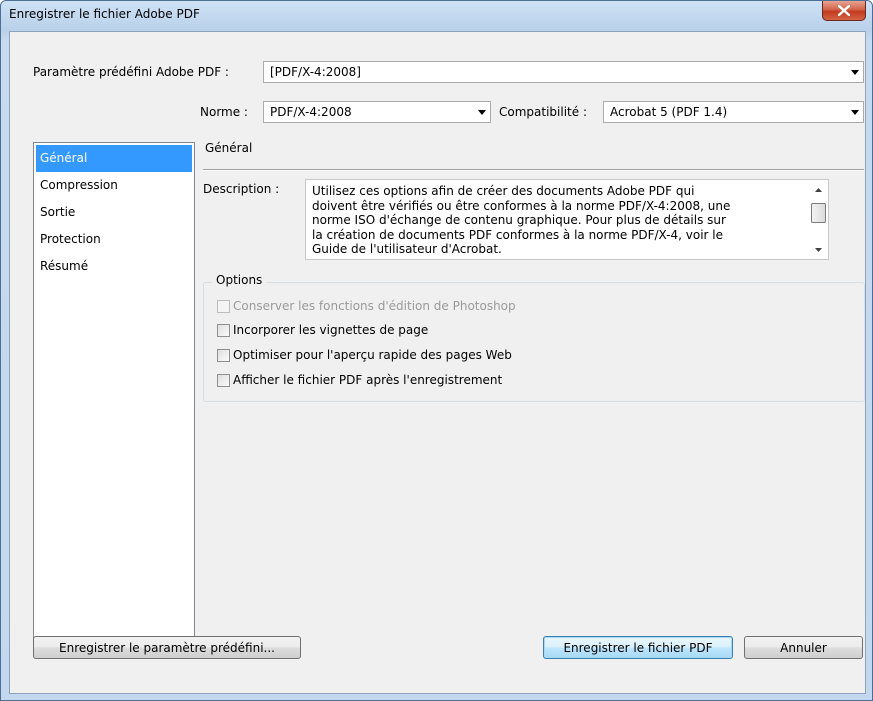  What do you see at coordinates (331, 330) in the screenshot?
I see `option-label: Incorporer les vignettes de page` at bounding box center [331, 330].